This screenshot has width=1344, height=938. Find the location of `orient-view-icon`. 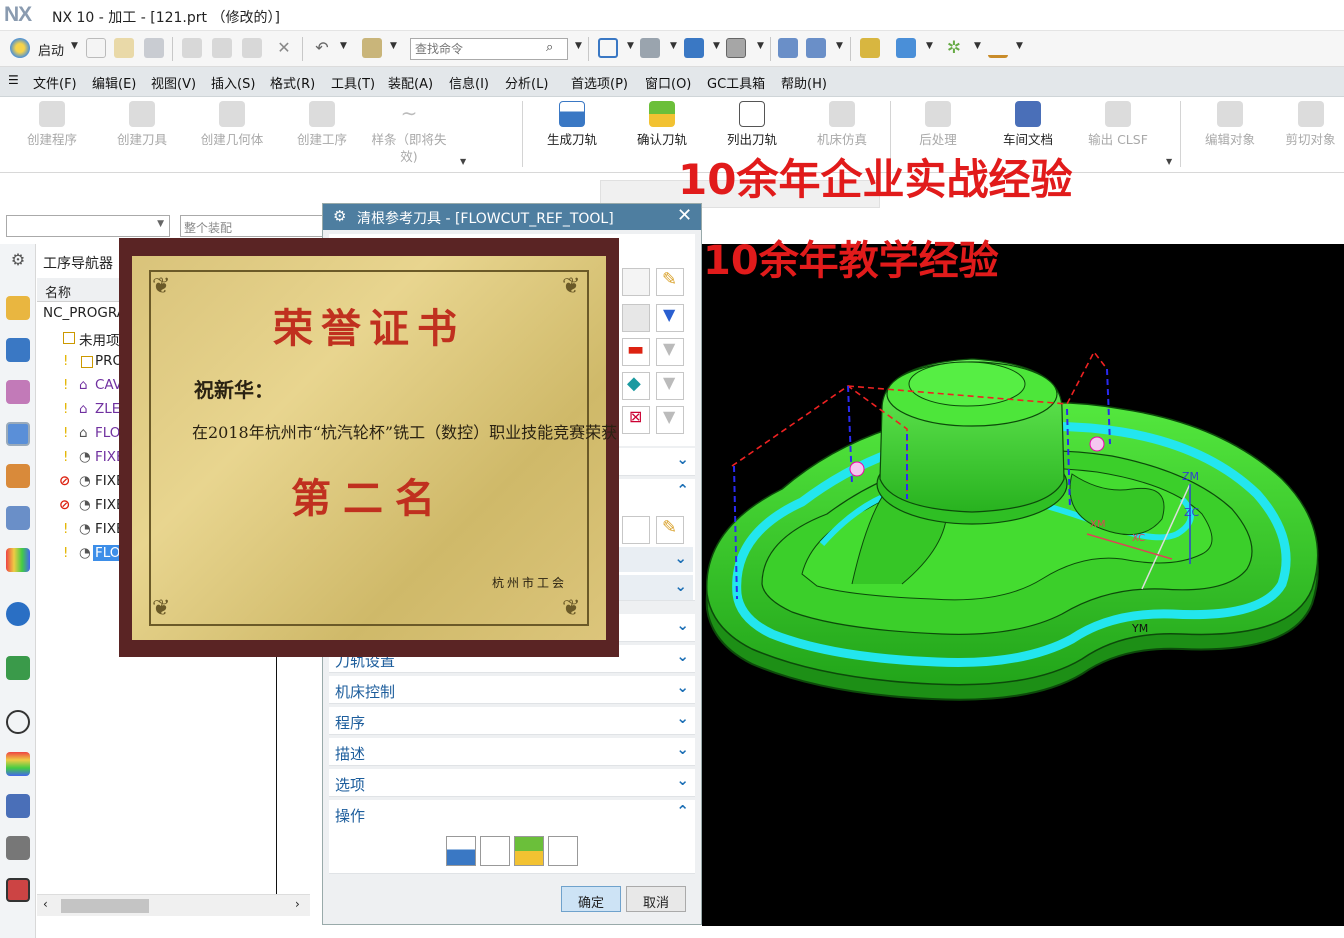

orient-view-icon is located at coordinates (650, 48).